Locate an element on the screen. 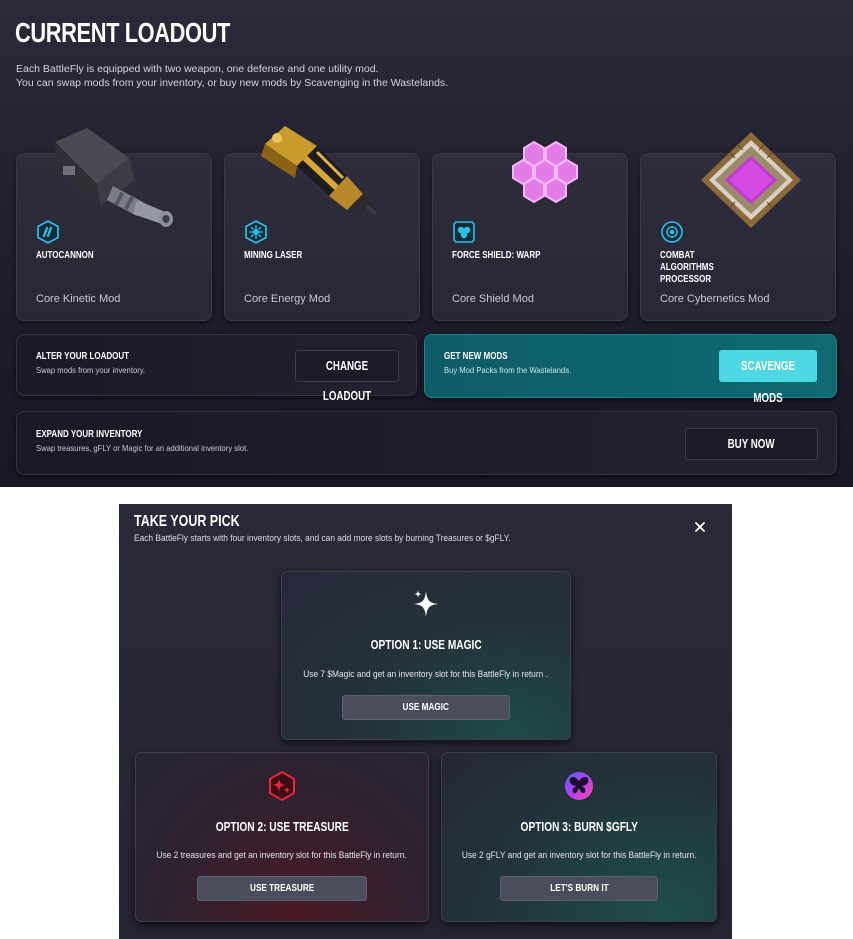 This screenshot has height=939, width=853. sparkles-icon is located at coordinates (426, 603).